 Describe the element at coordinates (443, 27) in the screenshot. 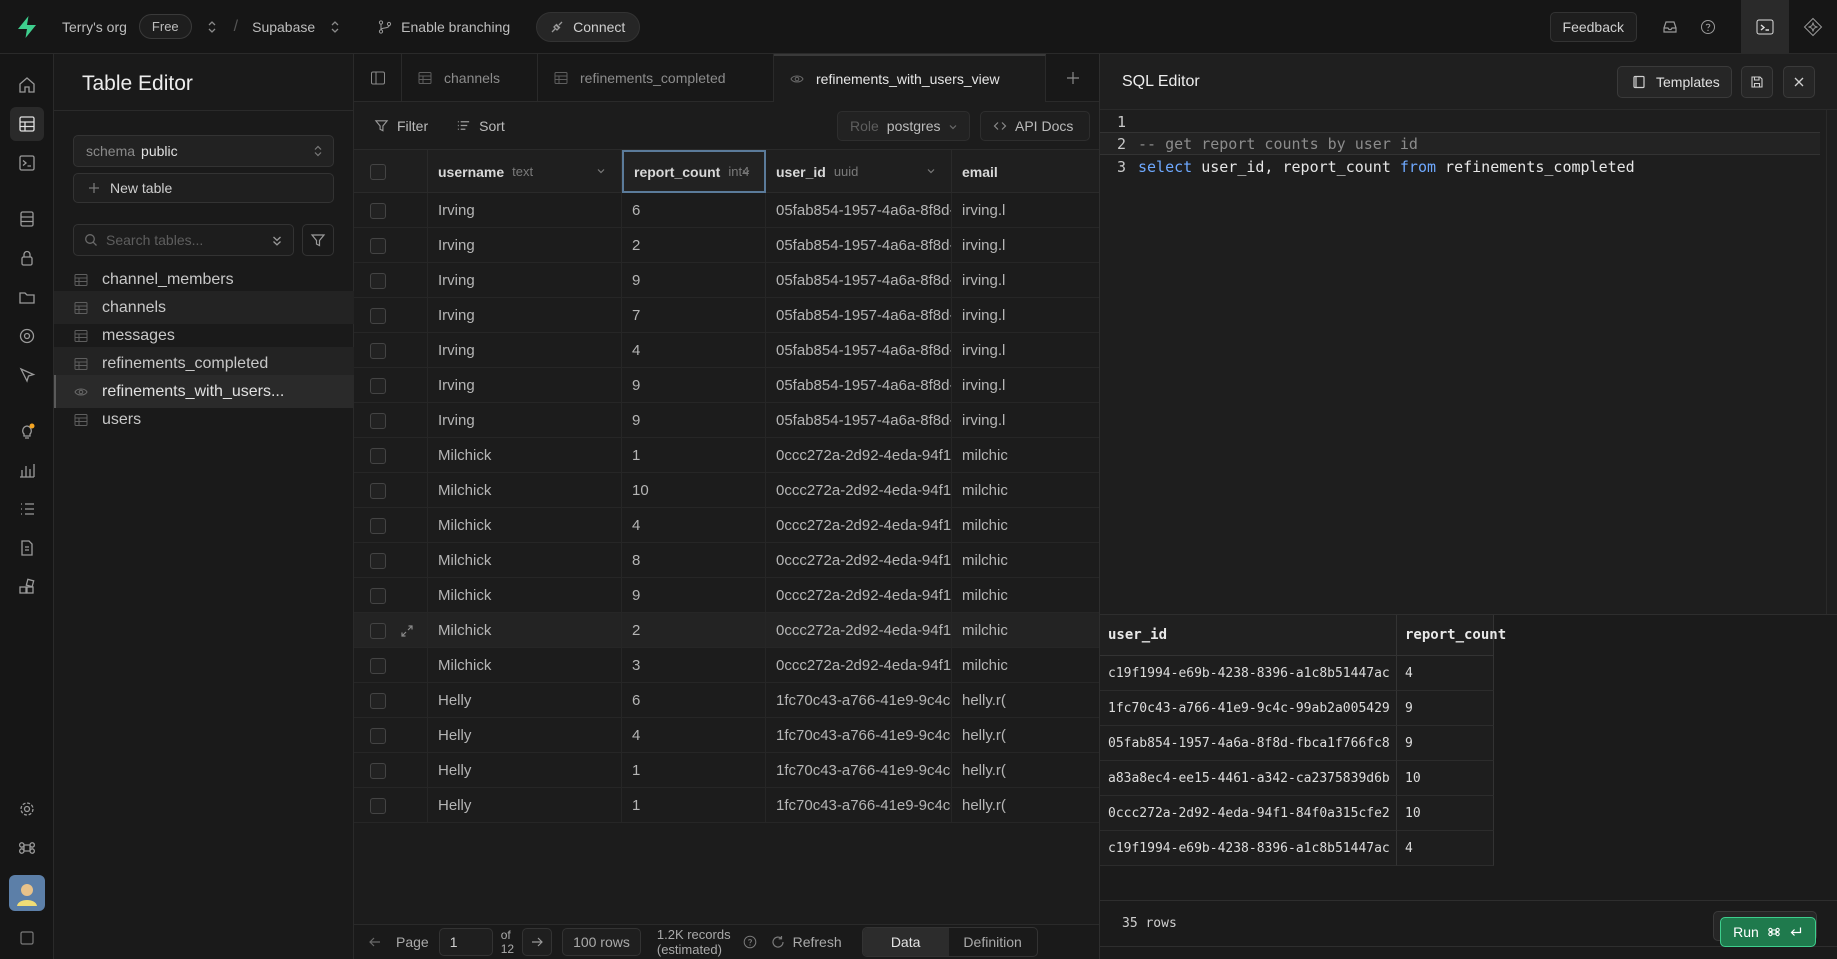

I see `enable-branching-button: Enable branching` at that location.